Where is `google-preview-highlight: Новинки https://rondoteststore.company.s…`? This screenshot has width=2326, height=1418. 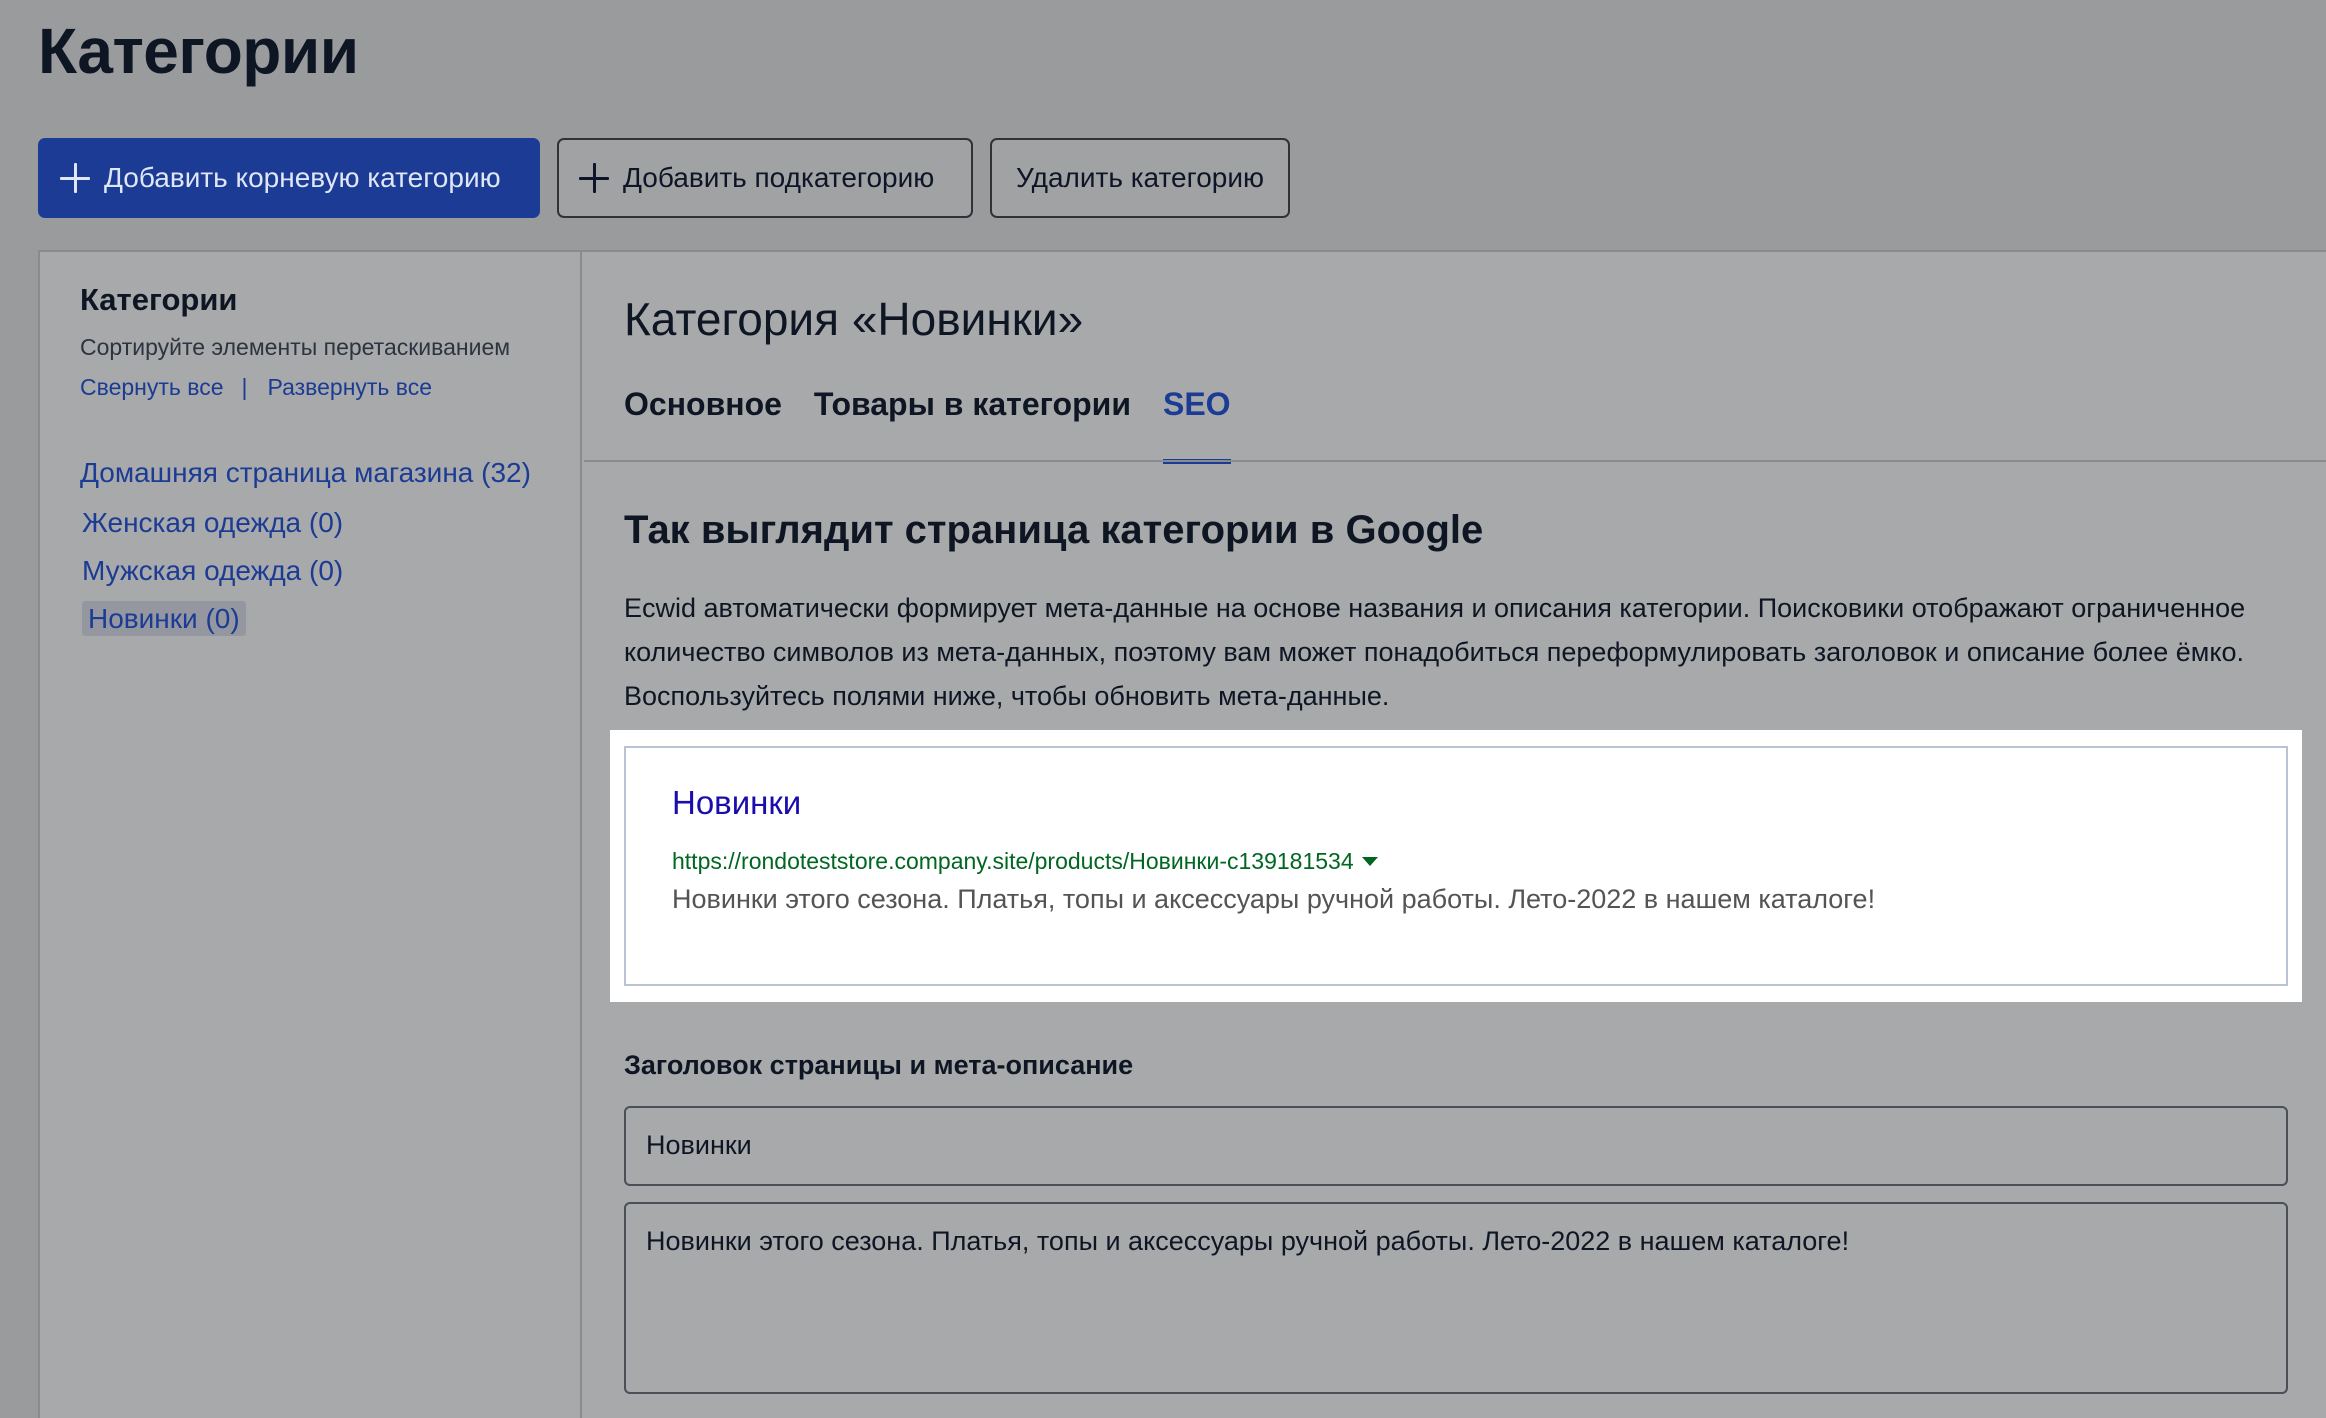 google-preview-highlight: Новинки https://rondoteststore.company.s… is located at coordinates (1456, 866).